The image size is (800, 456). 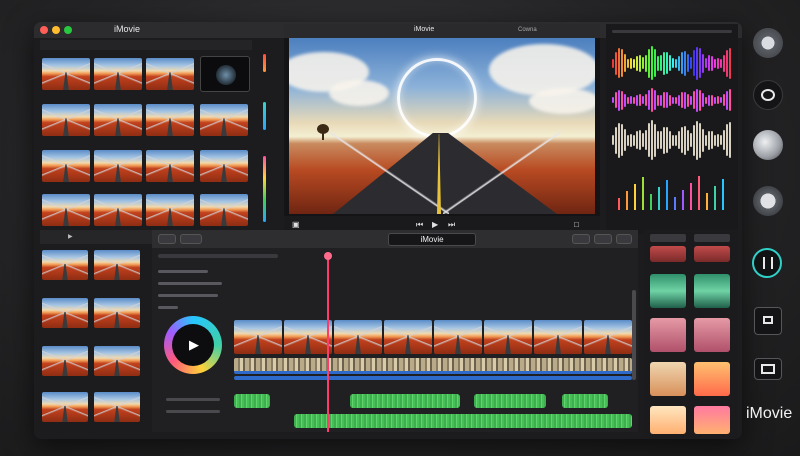 I want to click on audio-waveform-neutral, so click(x=672, y=140).